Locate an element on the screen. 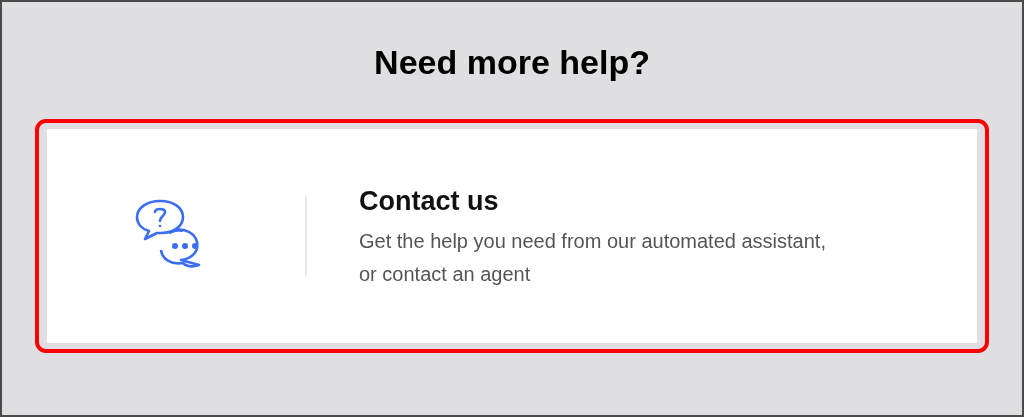 Image resolution: width=1024 pixels, height=417 pixels. card-title: Contact us is located at coordinates (429, 201).